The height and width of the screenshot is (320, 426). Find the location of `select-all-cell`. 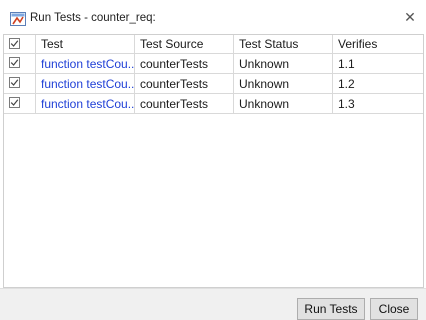

select-all-cell is located at coordinates (20, 44).